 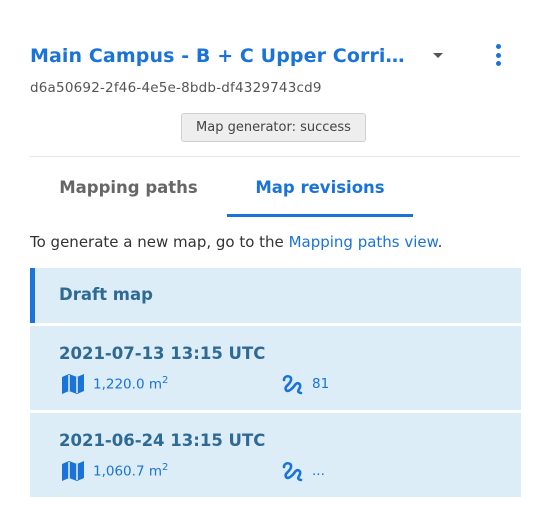 I want to click on revision-date: 2021-06-24 13:15 UTC, so click(x=162, y=440).